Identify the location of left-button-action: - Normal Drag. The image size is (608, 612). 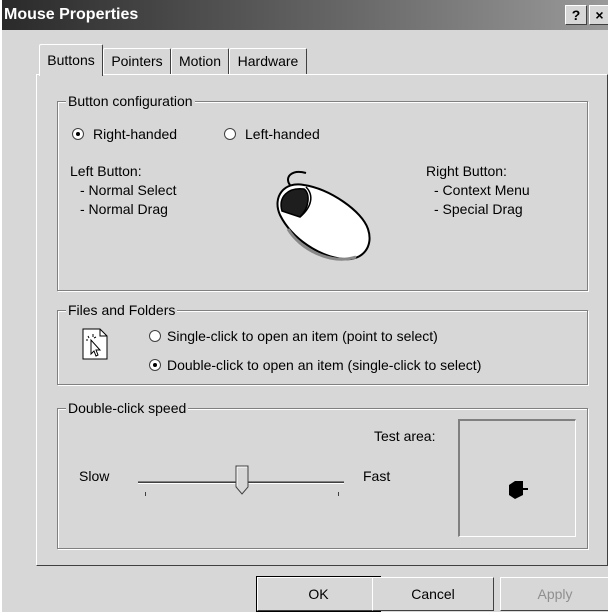
(124, 209).